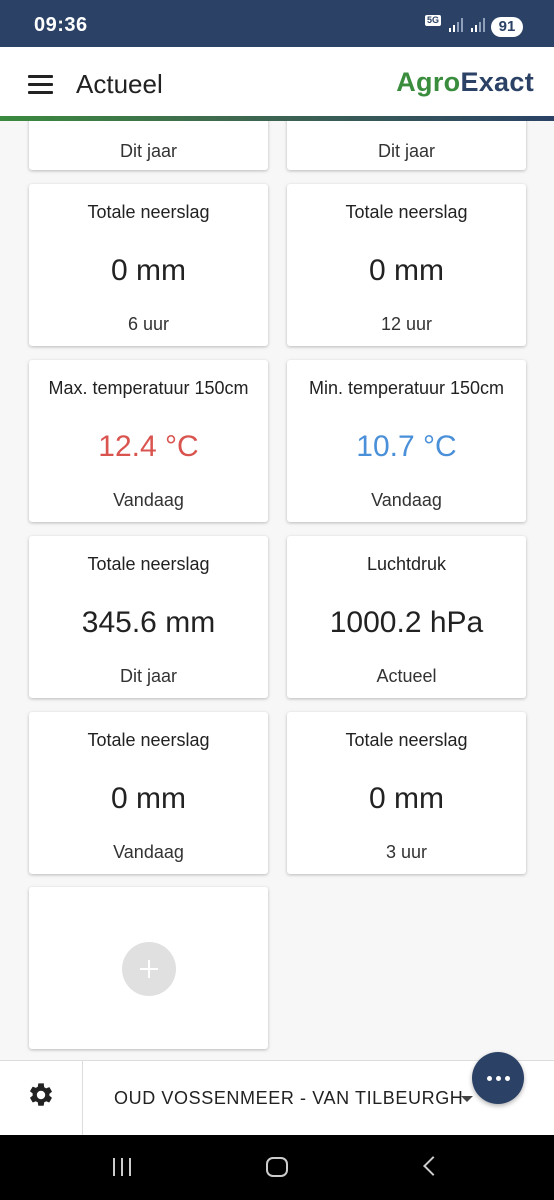 This screenshot has height=1200, width=554. I want to click on widget-card: Totale neerslag 345.6 mm Dit jaar, so click(148, 617).